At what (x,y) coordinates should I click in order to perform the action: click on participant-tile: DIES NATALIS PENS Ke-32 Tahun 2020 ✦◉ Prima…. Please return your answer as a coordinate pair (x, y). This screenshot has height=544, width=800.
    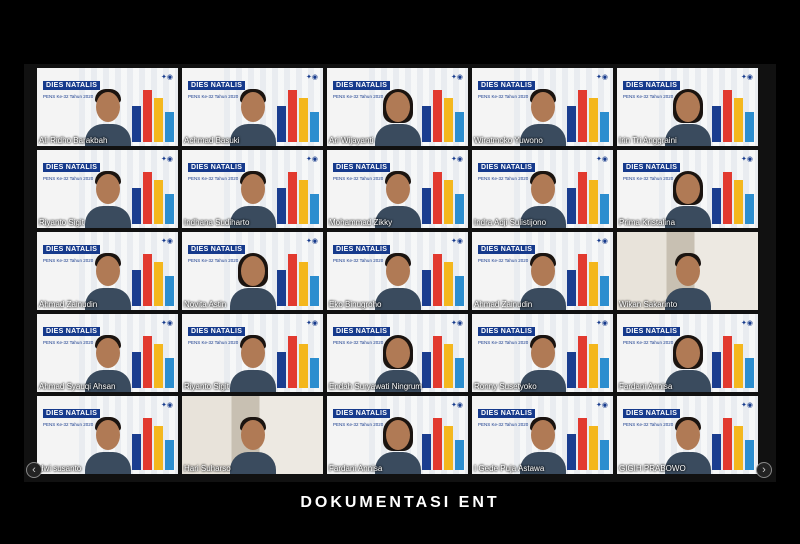
    Looking at the image, I should click on (687, 189).